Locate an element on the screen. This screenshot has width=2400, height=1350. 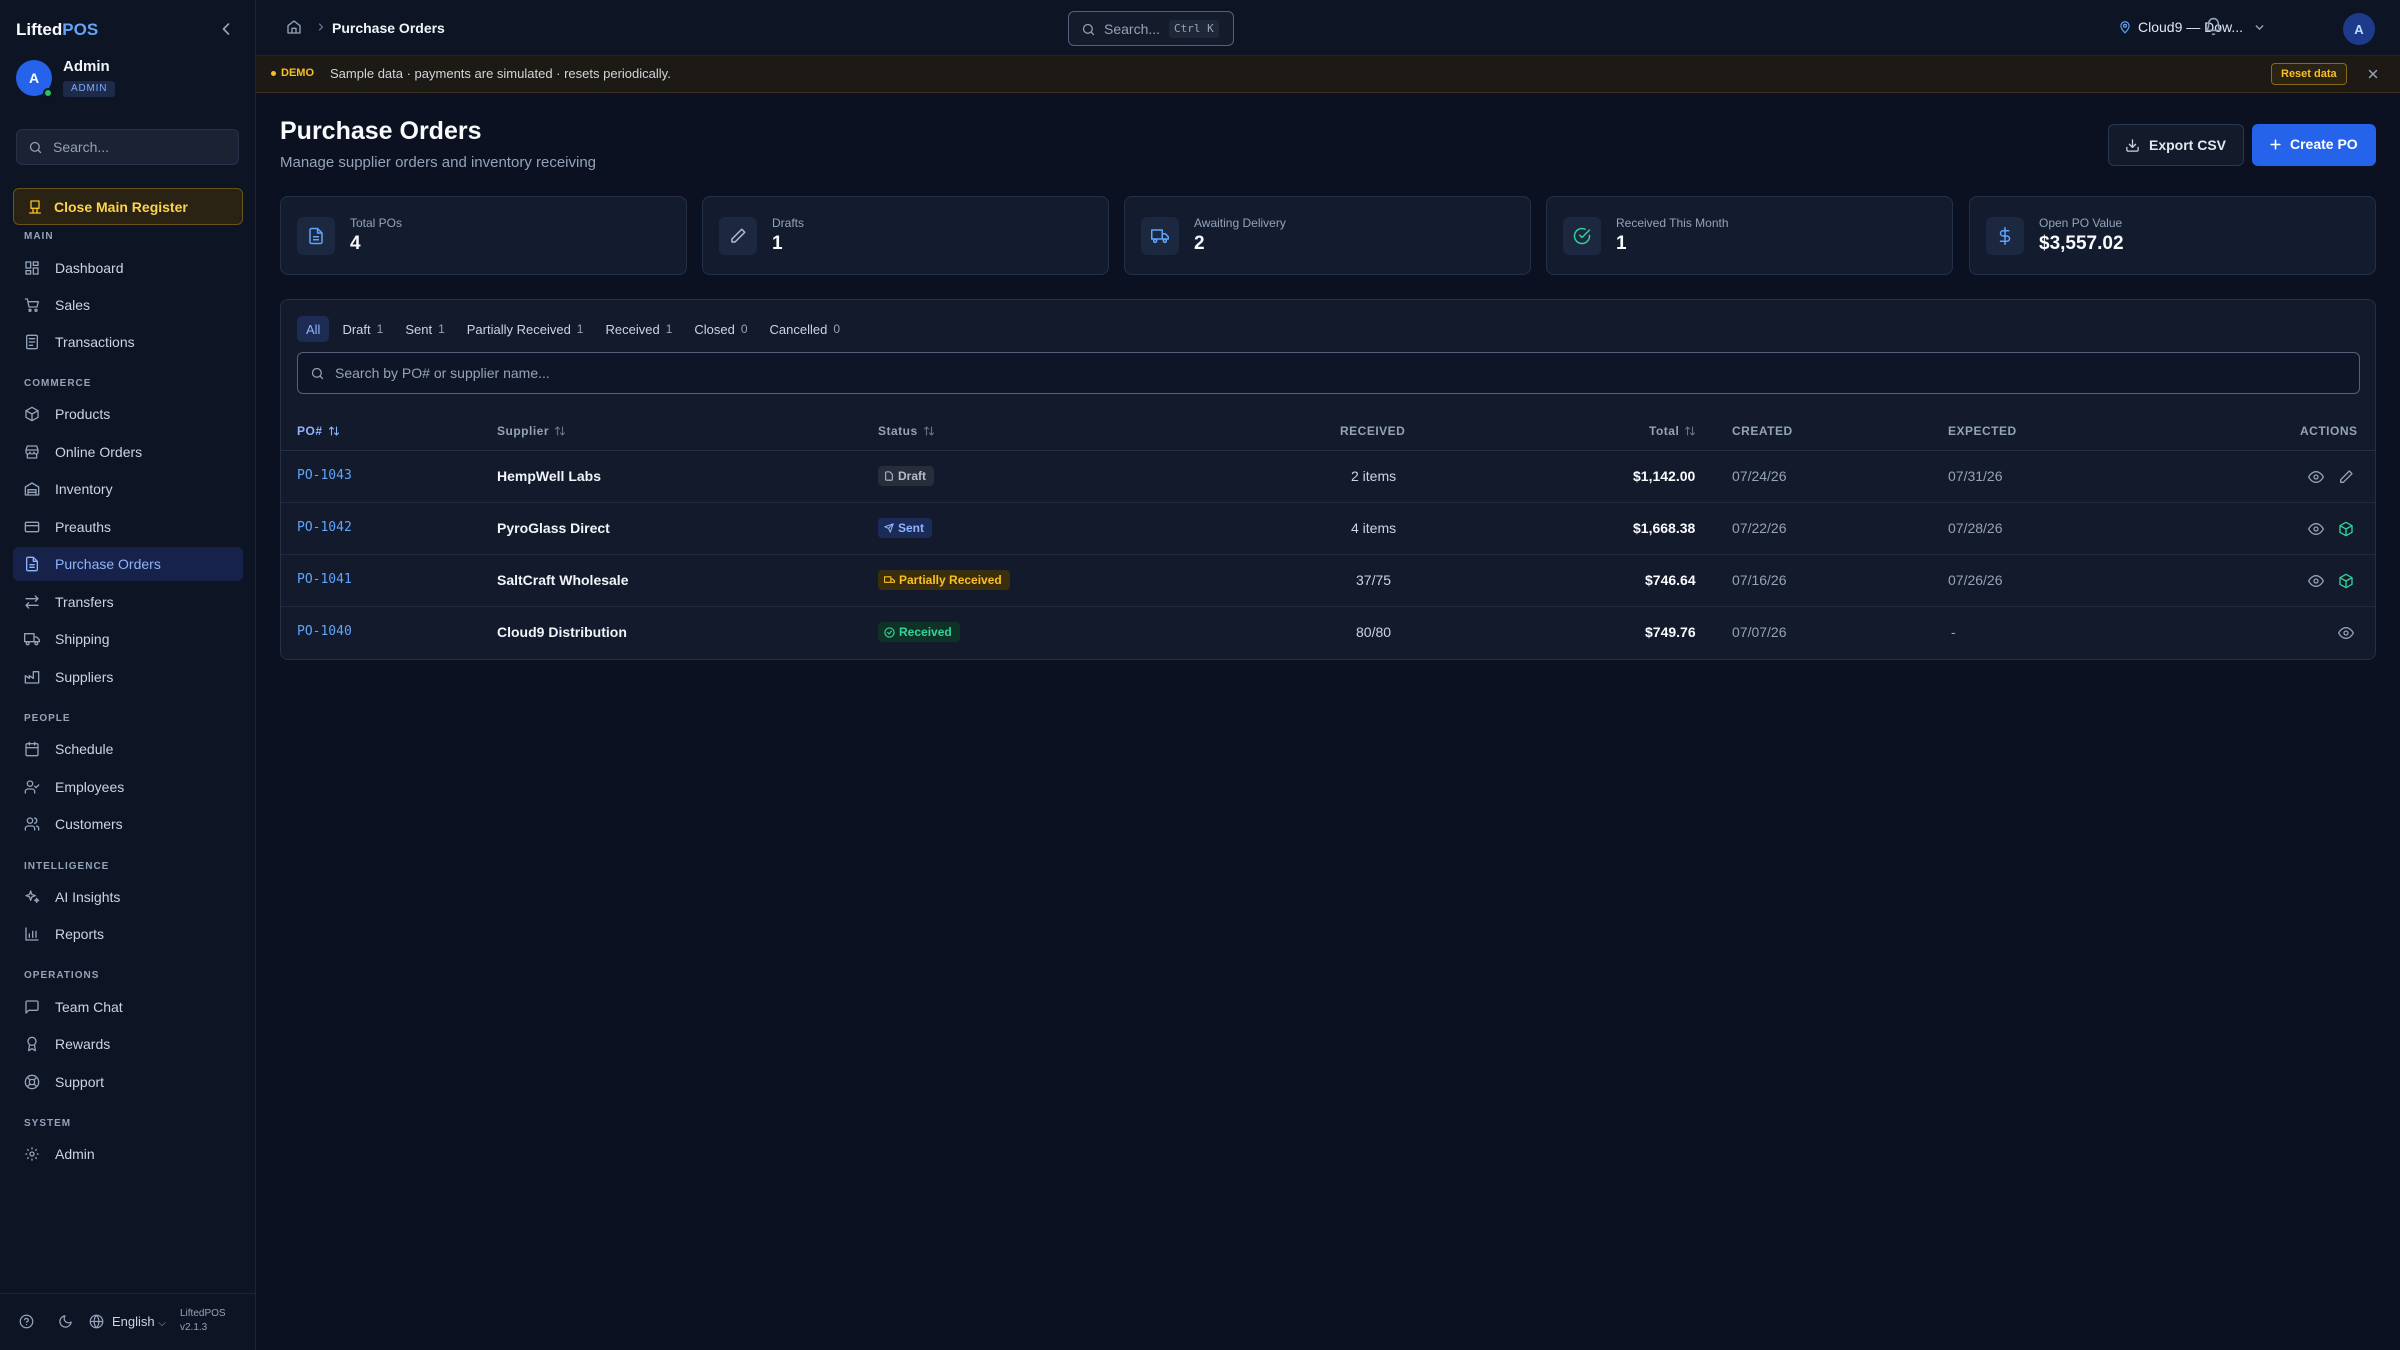
bell-icon is located at coordinates (2213, 26).